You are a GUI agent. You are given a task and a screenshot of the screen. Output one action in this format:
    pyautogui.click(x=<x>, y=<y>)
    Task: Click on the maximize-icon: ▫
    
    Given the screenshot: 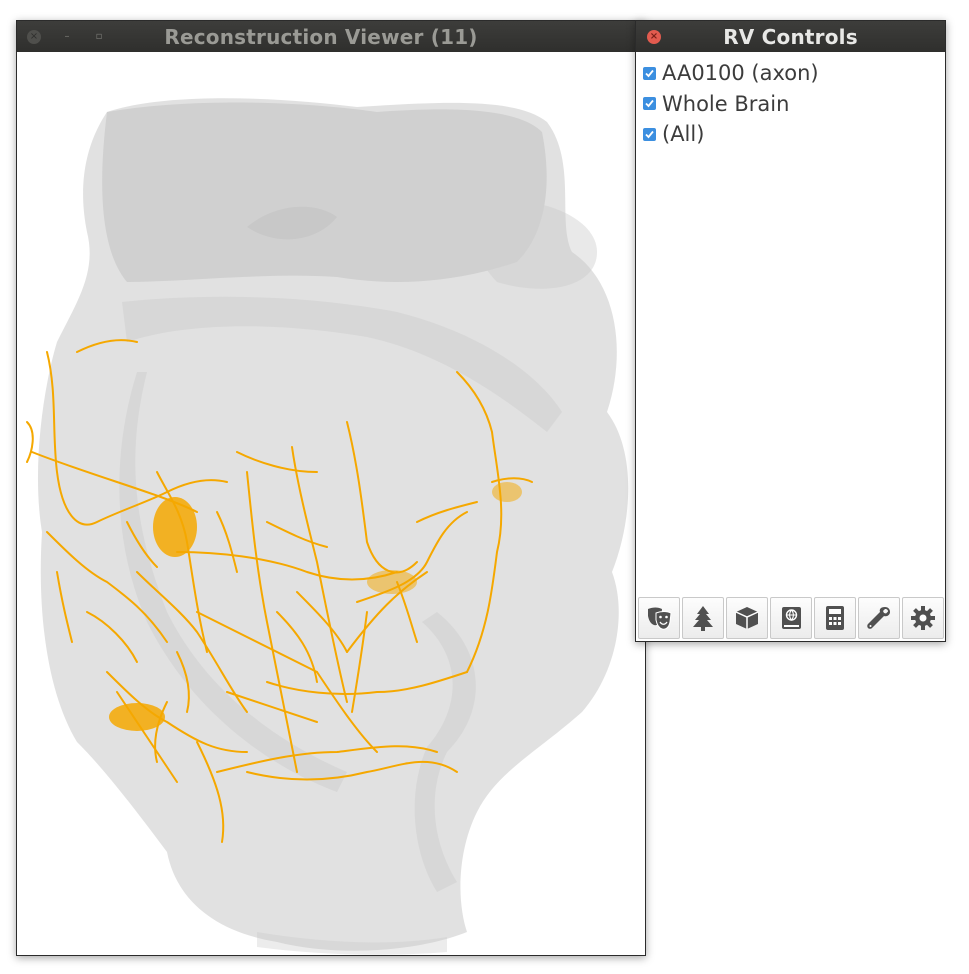 What is the action you would take?
    pyautogui.click(x=99, y=36)
    